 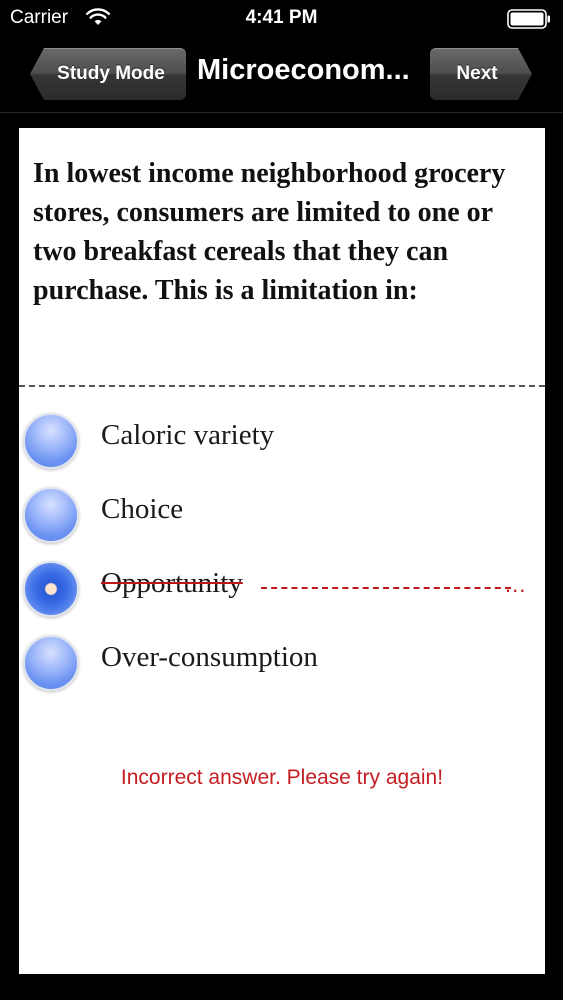 What do you see at coordinates (188, 435) in the screenshot?
I see `answer-option-label: Caloric variety` at bounding box center [188, 435].